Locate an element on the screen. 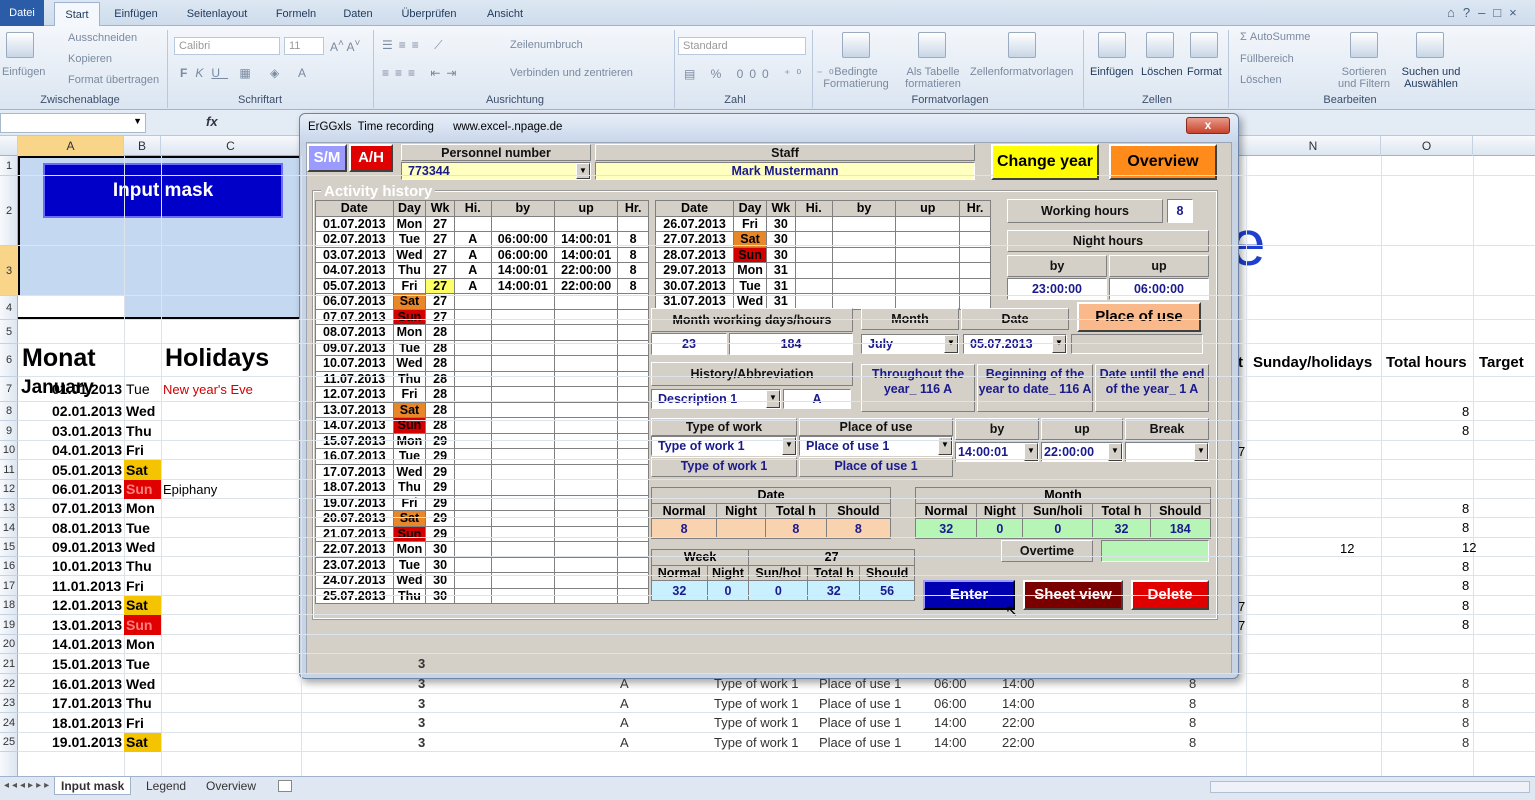 Image resolution: width=1535 pixels, height=800 pixels. cell-date: 04.01.2013 is located at coordinates (87, 450).